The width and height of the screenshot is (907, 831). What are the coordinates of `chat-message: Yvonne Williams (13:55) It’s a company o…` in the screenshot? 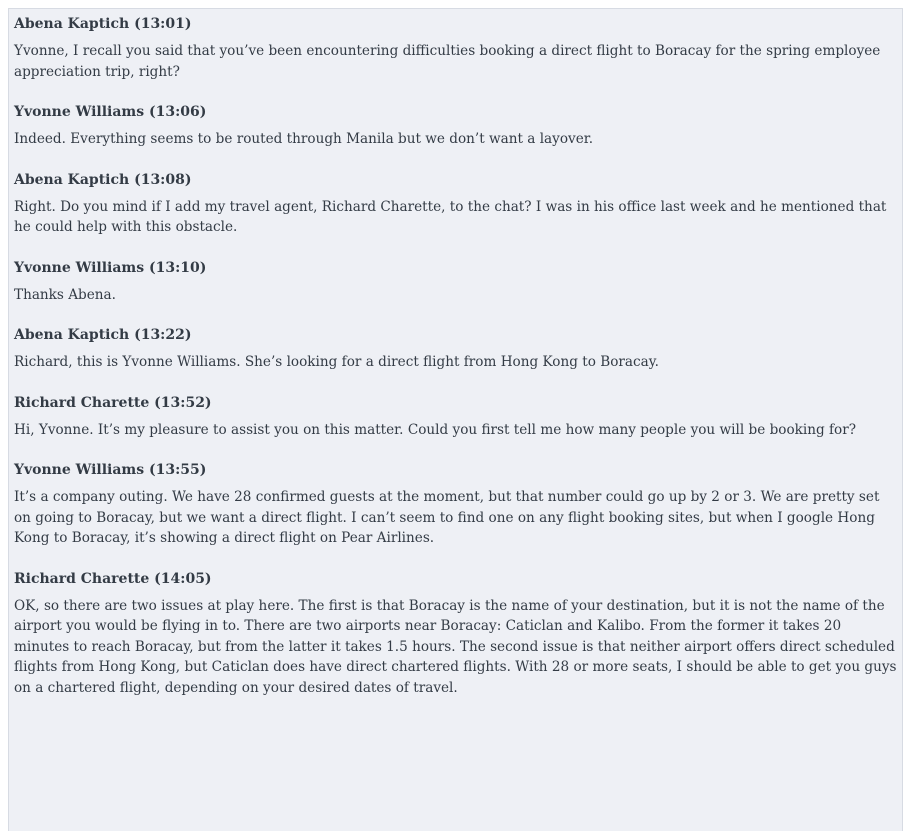 It's located at (456, 505).